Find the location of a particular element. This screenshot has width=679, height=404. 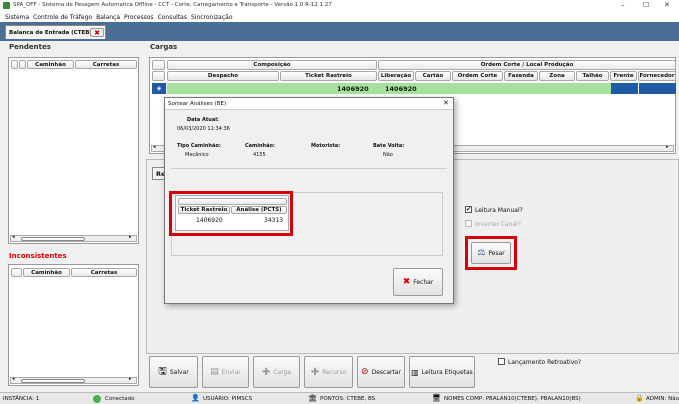

cargas-col-fornecedor: Fornecedor is located at coordinates (657, 76).